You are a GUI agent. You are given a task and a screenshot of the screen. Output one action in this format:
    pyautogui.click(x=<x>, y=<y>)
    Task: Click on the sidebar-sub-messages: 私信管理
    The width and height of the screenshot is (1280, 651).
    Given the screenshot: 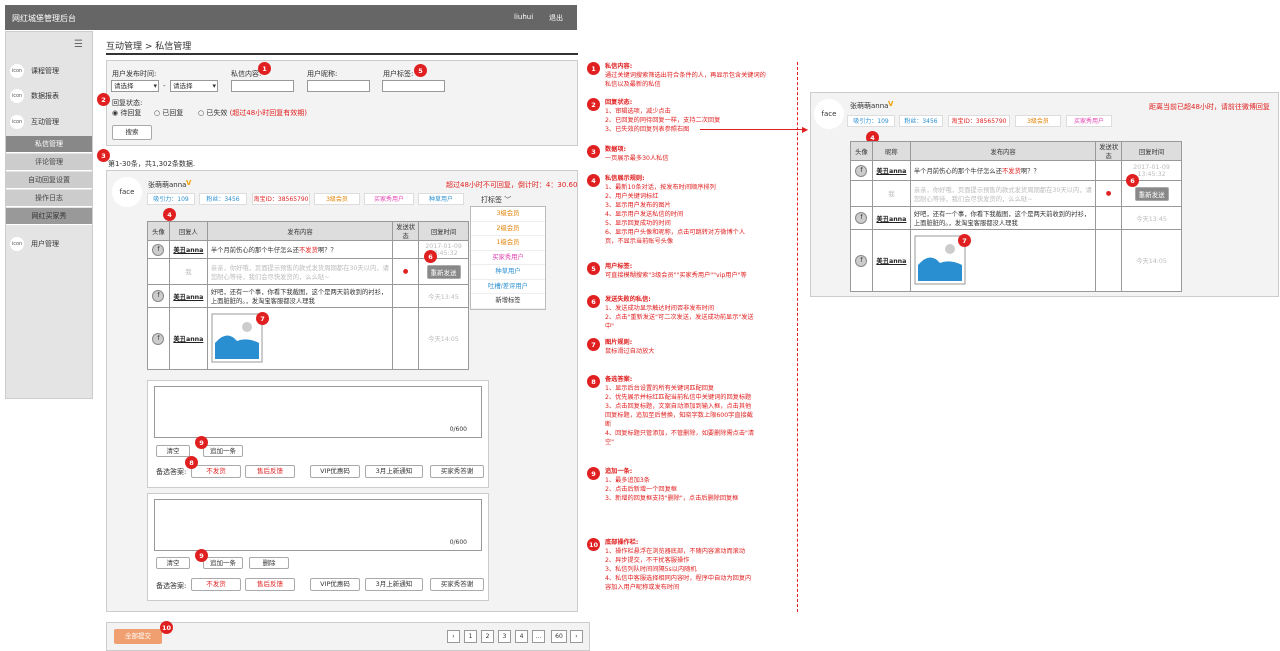 What is the action you would take?
    pyautogui.click(x=49, y=144)
    